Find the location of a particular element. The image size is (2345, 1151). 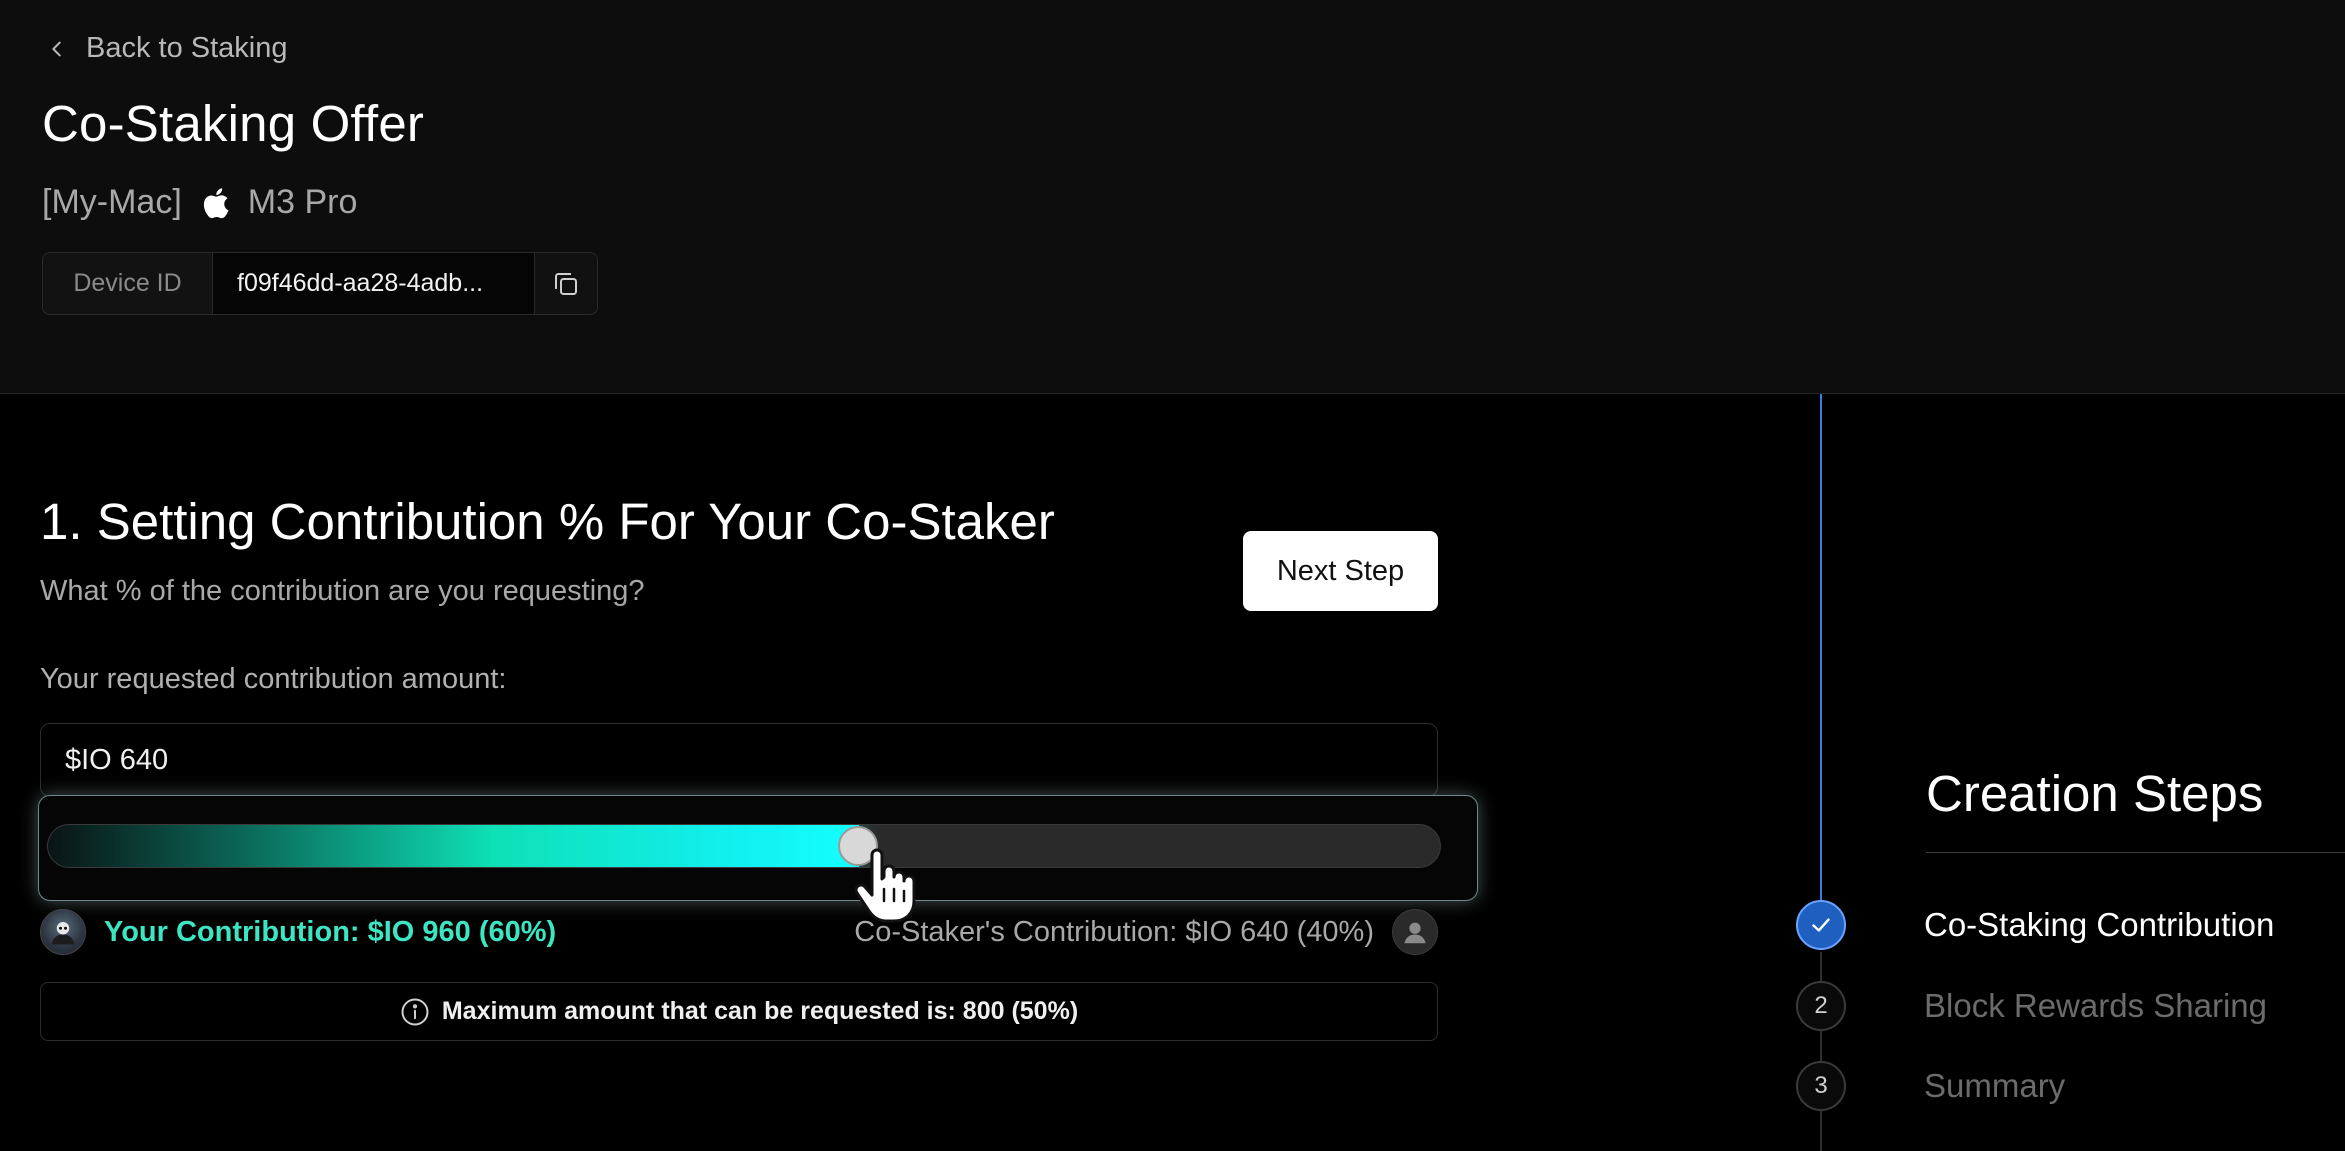

device-info: [My-Mac] M3 Pro is located at coordinates (199, 202).